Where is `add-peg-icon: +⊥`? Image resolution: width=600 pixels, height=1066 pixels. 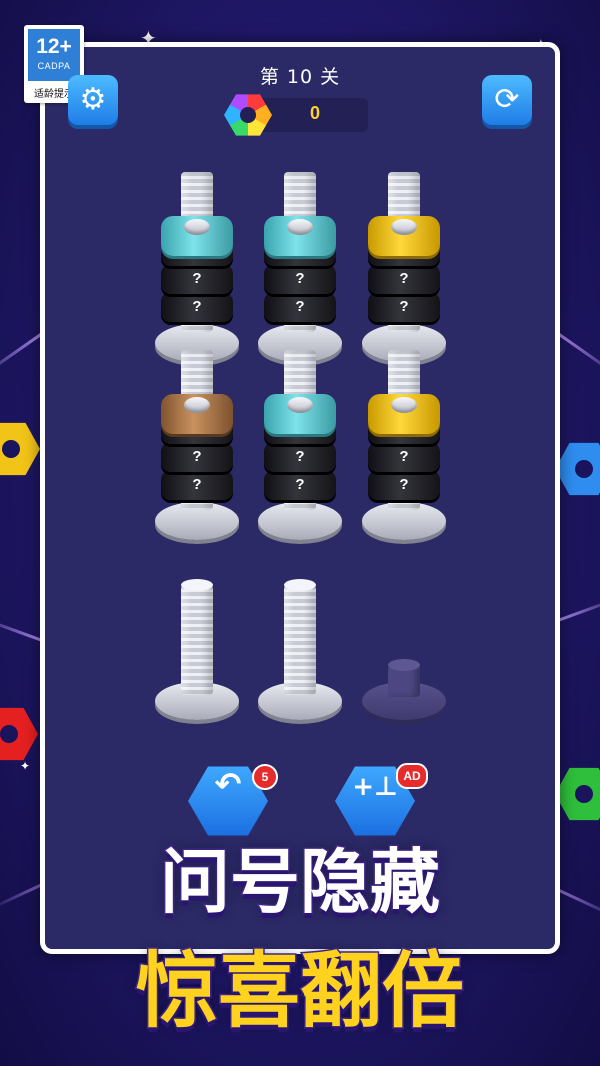 add-peg-icon: +⊥ is located at coordinates (375, 787).